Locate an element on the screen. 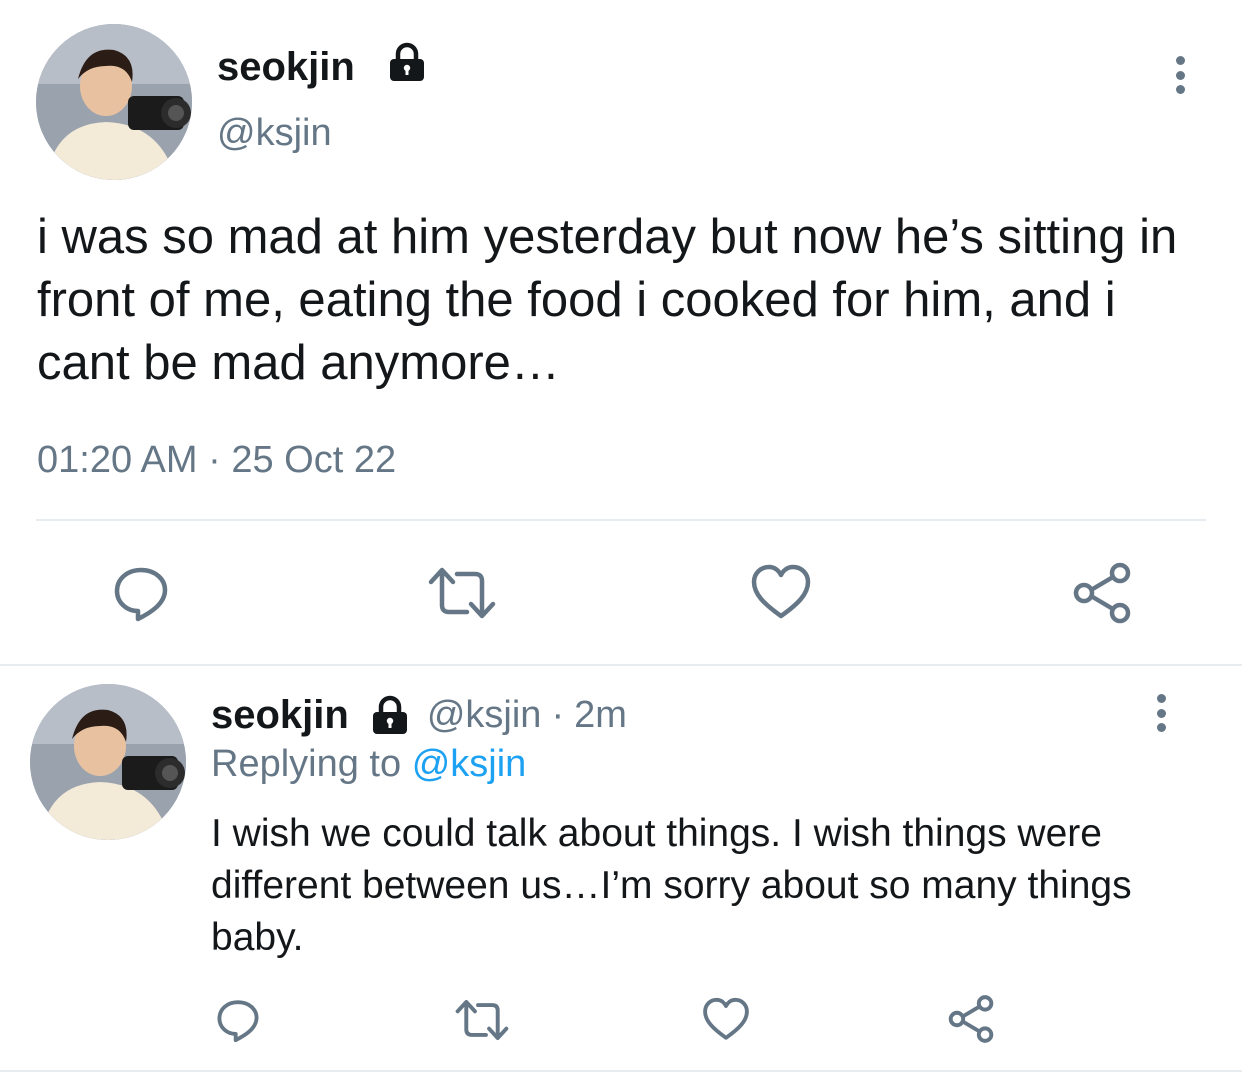 The width and height of the screenshot is (1242, 1074). replying-to: Replying to @ksjin is located at coordinates (368, 764).